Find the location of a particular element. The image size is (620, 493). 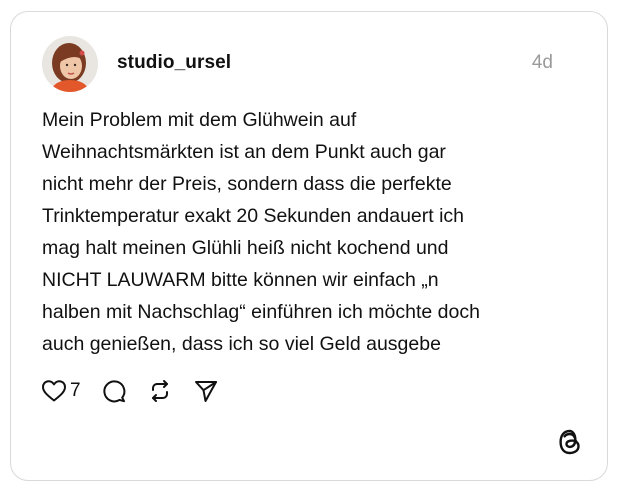

repost-button is located at coordinates (160, 391).